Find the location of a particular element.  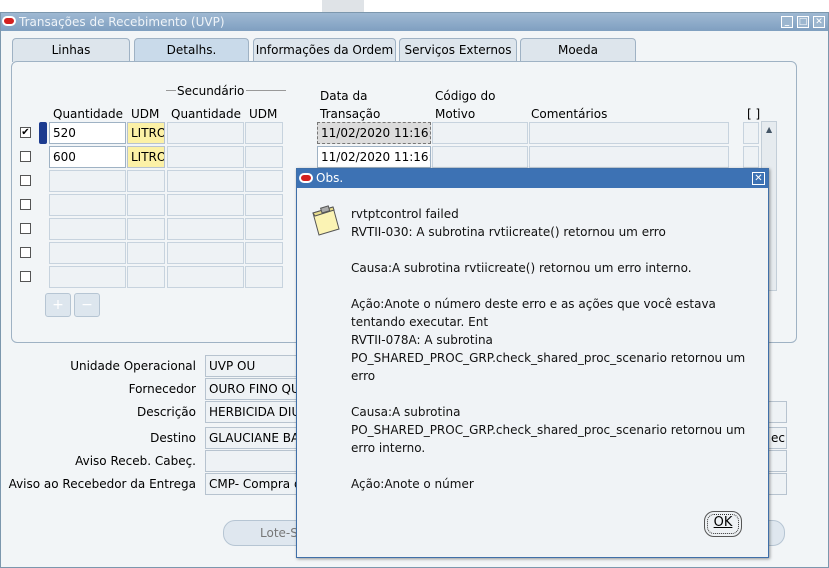

field-value: UVP OU is located at coordinates (253, 366).